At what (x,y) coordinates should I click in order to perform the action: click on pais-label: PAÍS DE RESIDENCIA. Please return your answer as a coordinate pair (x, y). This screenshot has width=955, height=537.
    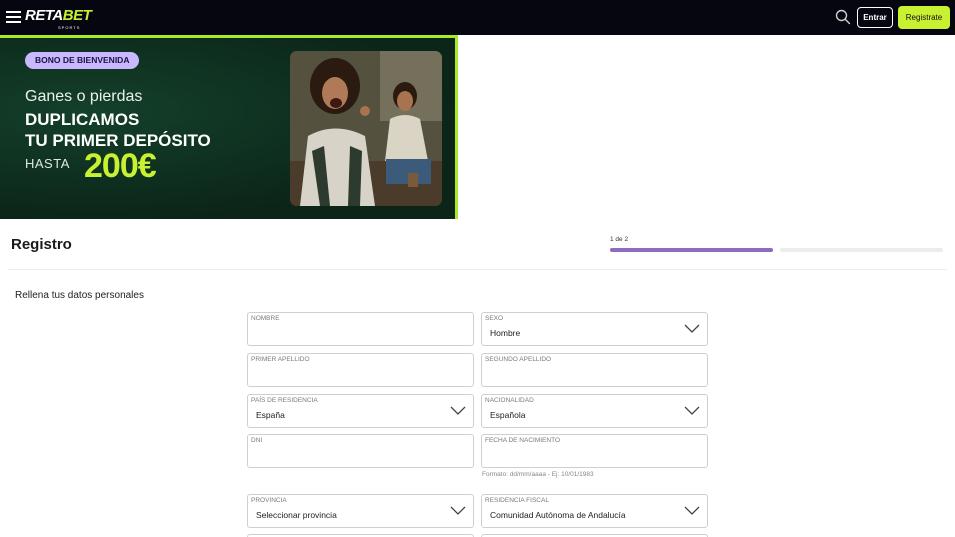
    Looking at the image, I should click on (284, 400).